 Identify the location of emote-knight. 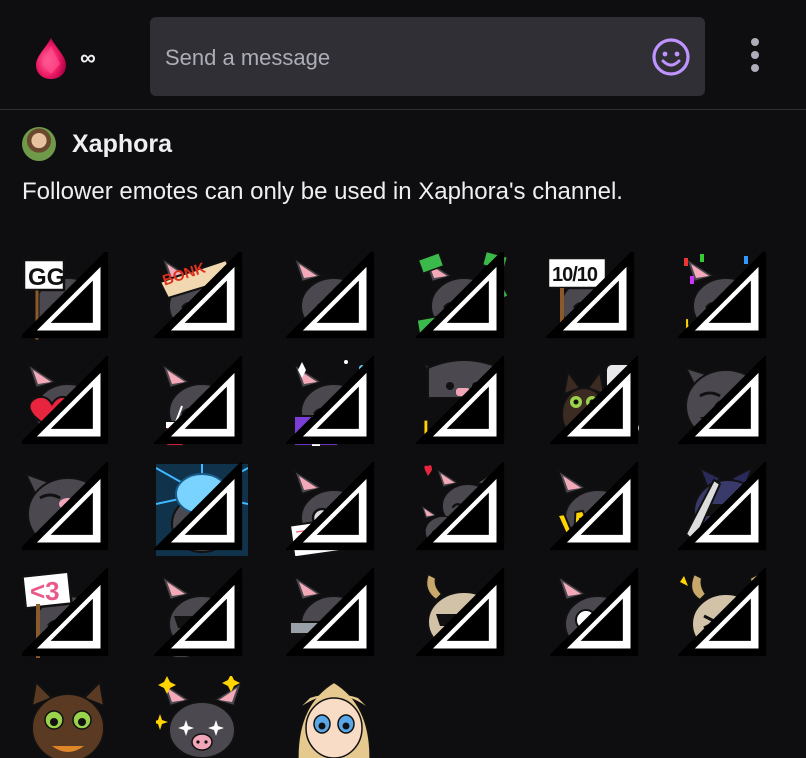
(726, 510).